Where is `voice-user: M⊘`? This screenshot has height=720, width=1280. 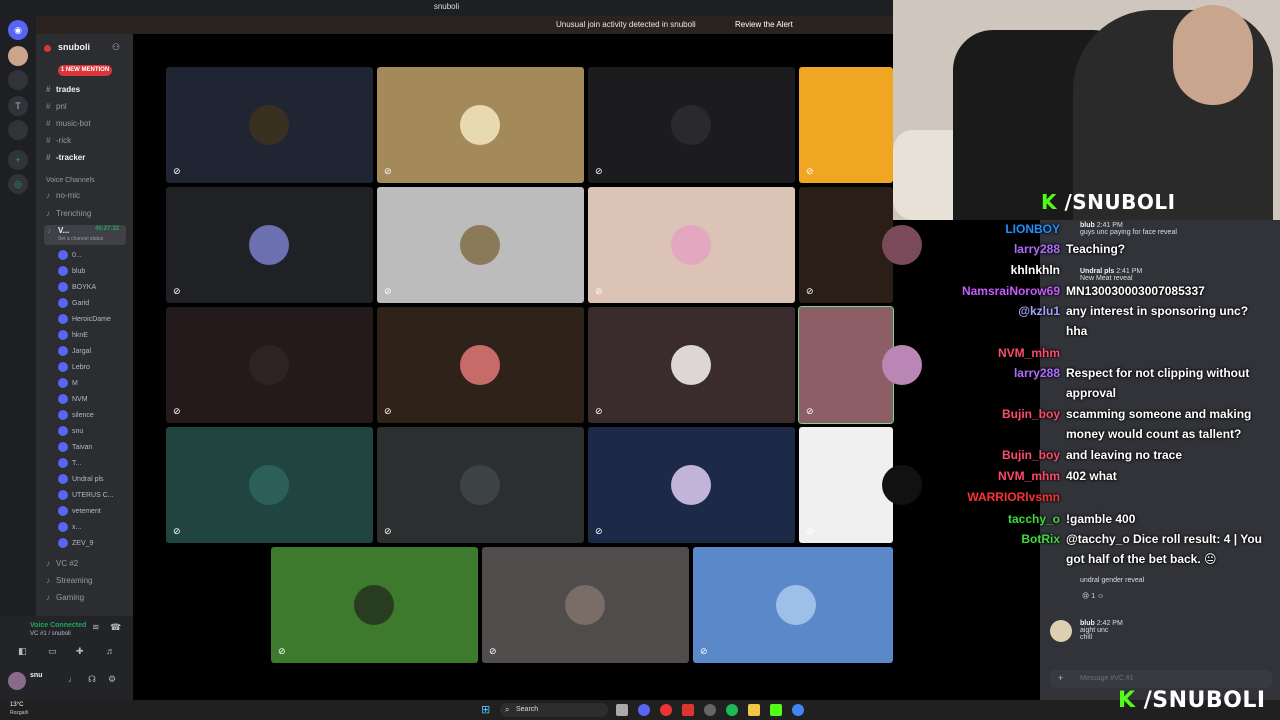 voice-user: M⊘ is located at coordinates (102, 383).